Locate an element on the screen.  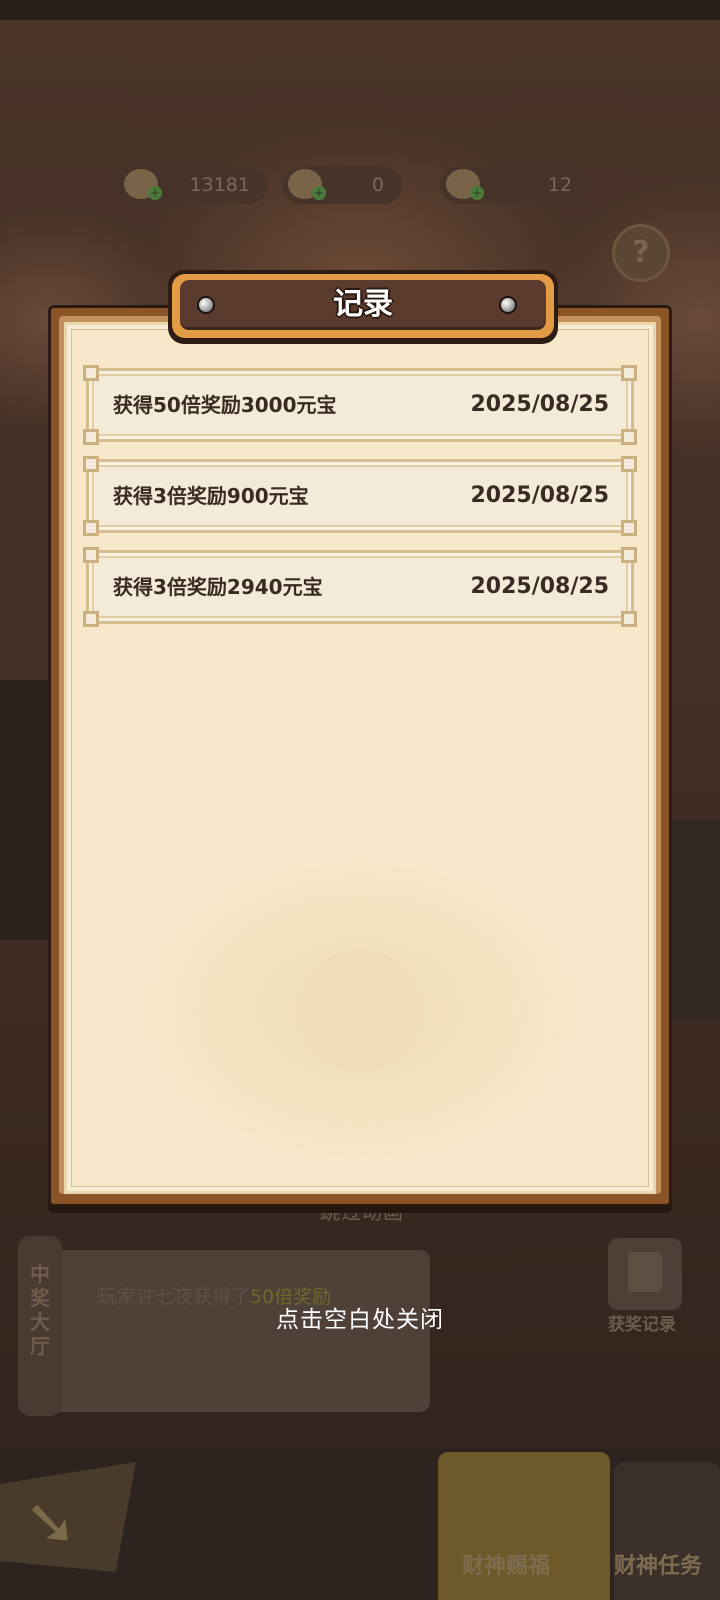
token-counter: + 12 is located at coordinates (515, 185).